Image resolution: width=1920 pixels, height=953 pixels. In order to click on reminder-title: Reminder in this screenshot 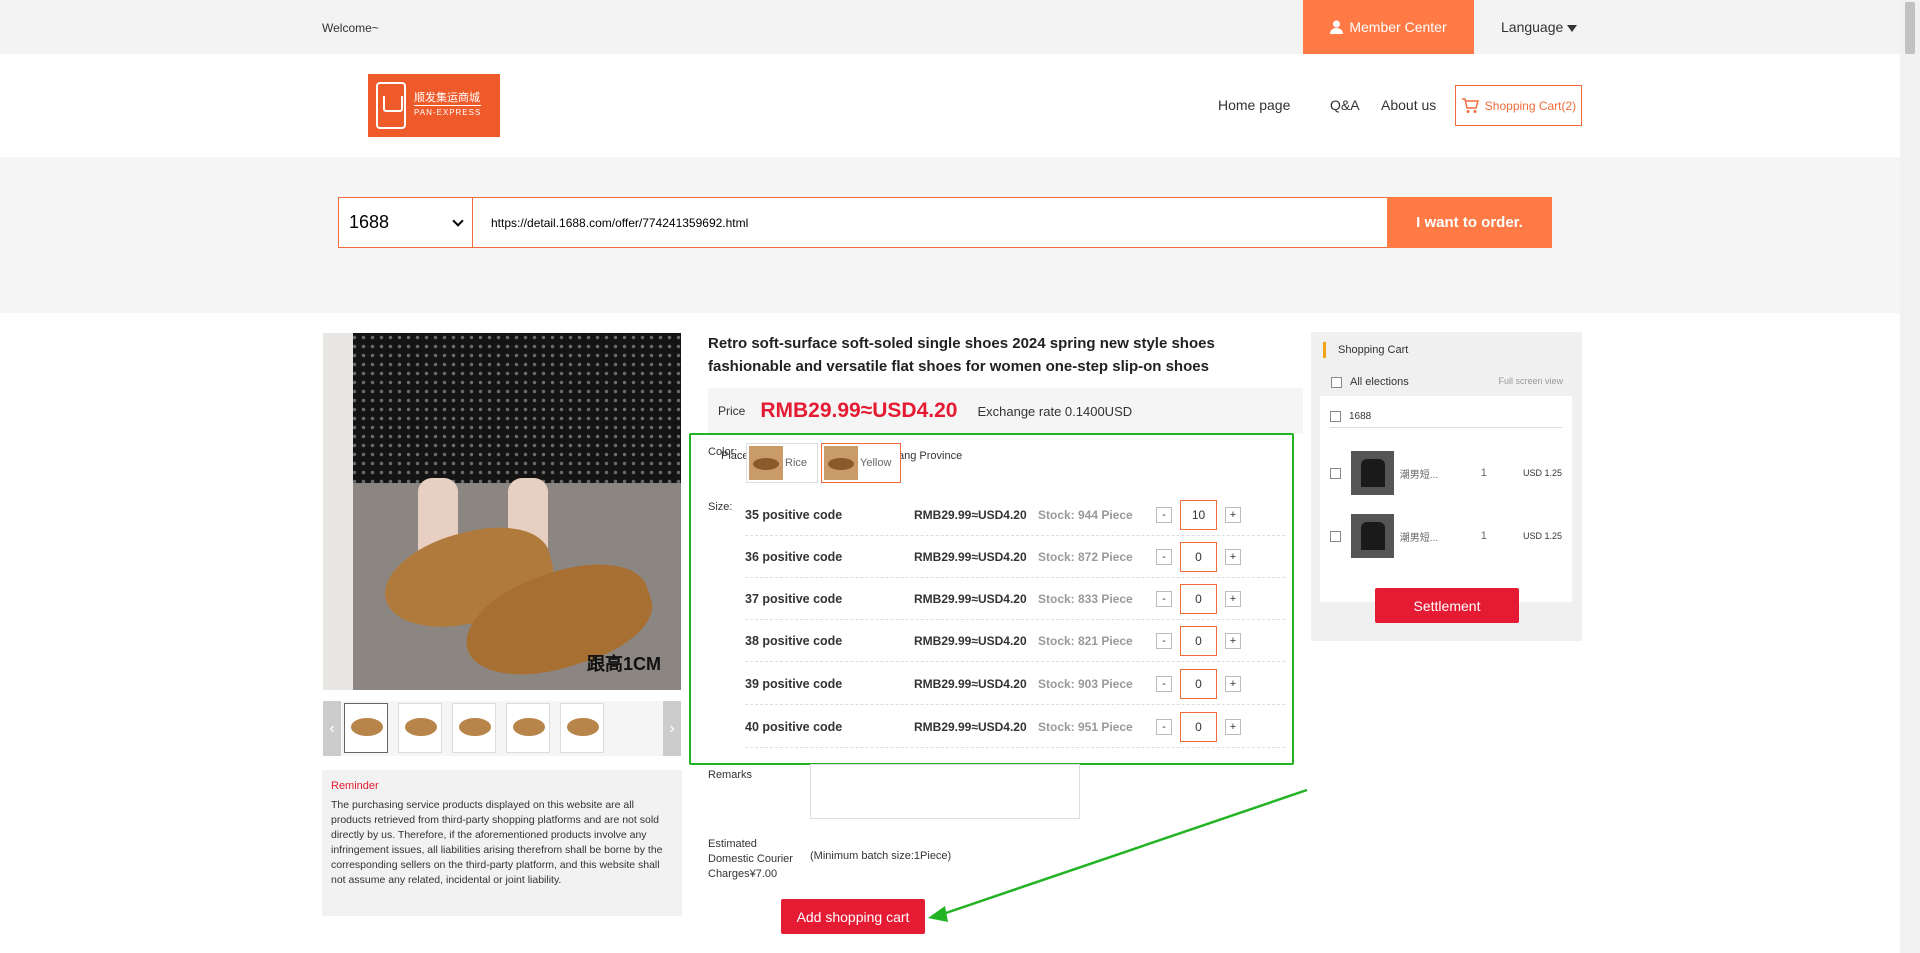, I will do `click(355, 786)`.